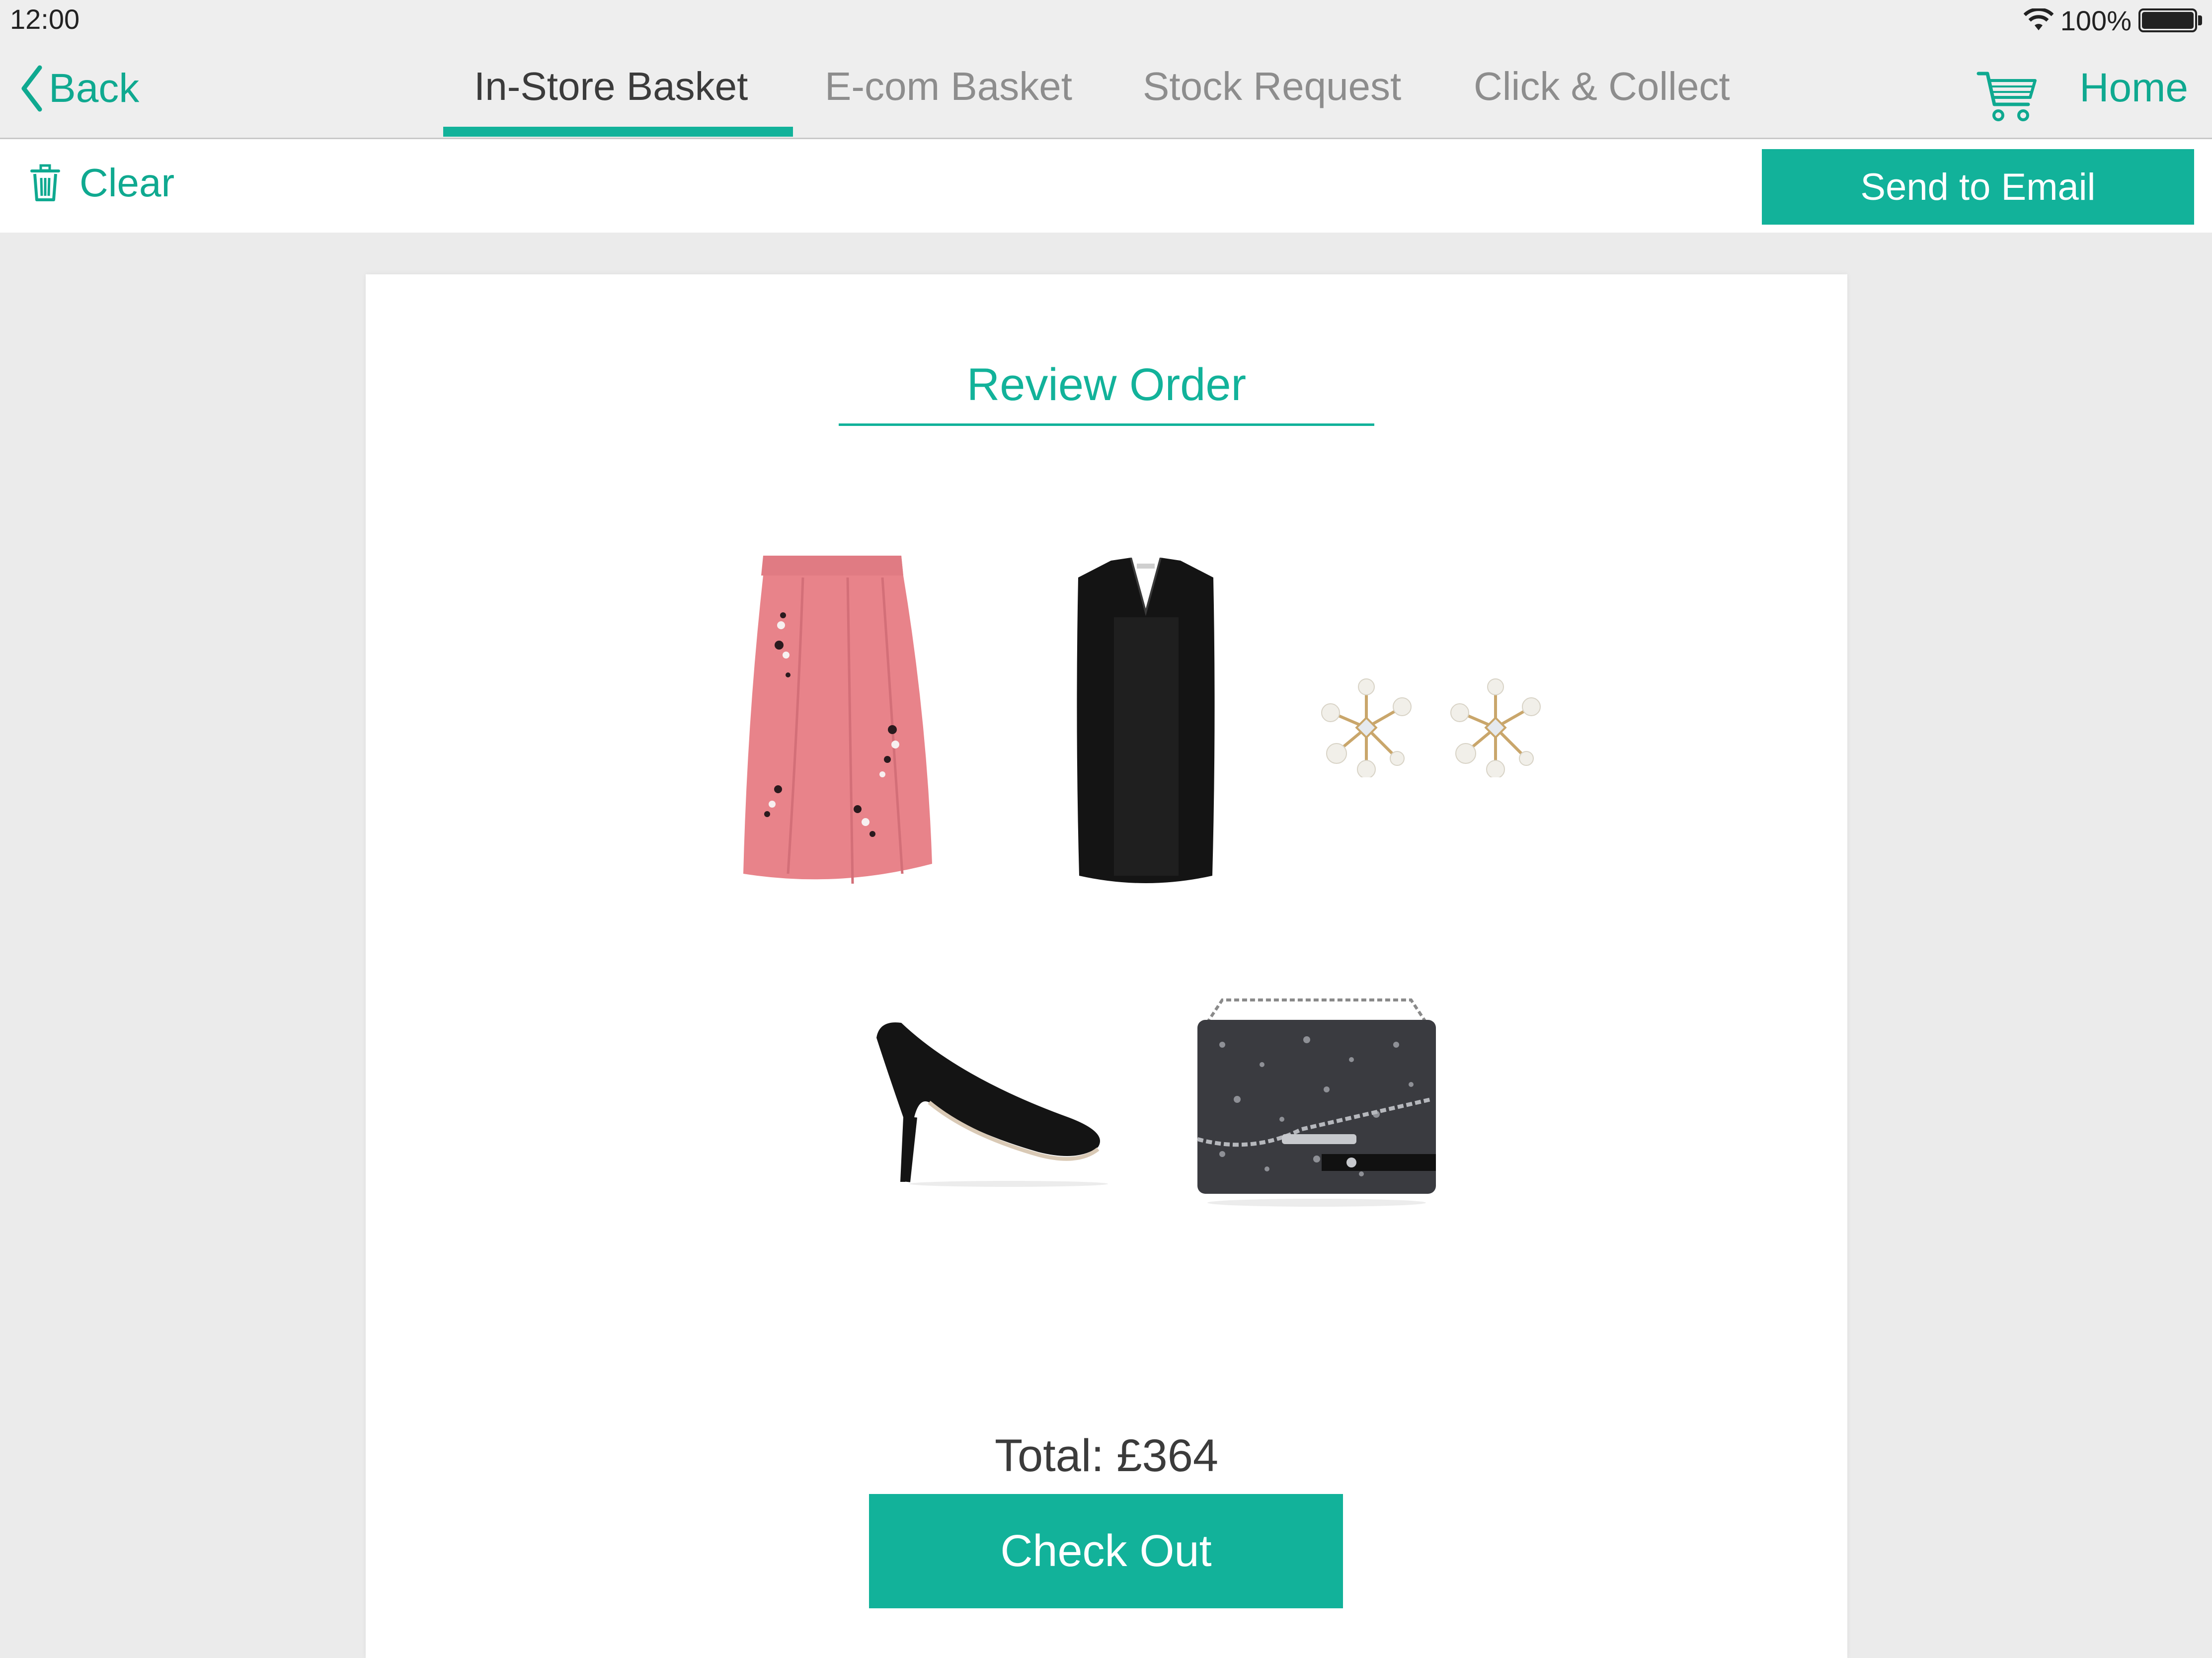 This screenshot has height=1658, width=2212. I want to click on wifi-icon, so click(2039, 19).